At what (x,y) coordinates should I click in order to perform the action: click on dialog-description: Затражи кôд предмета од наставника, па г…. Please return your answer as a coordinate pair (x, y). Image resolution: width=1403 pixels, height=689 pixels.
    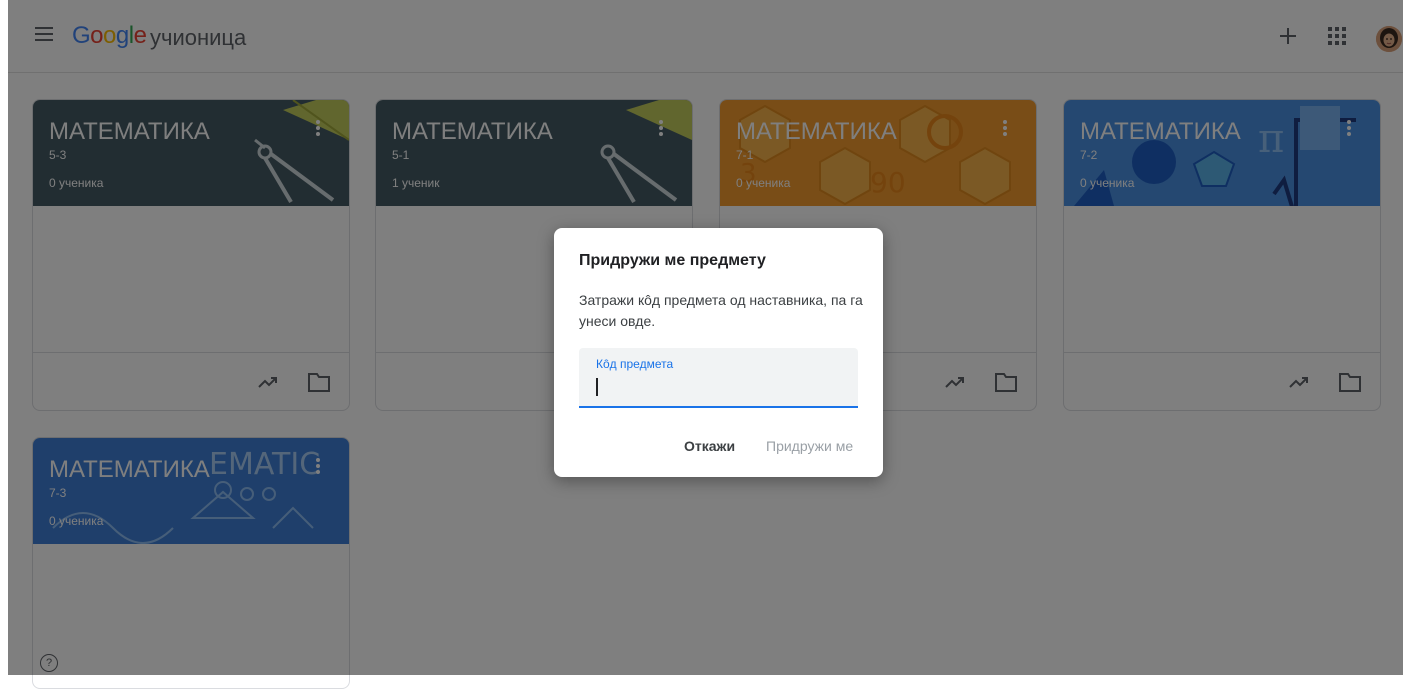
    Looking at the image, I should click on (721, 310).